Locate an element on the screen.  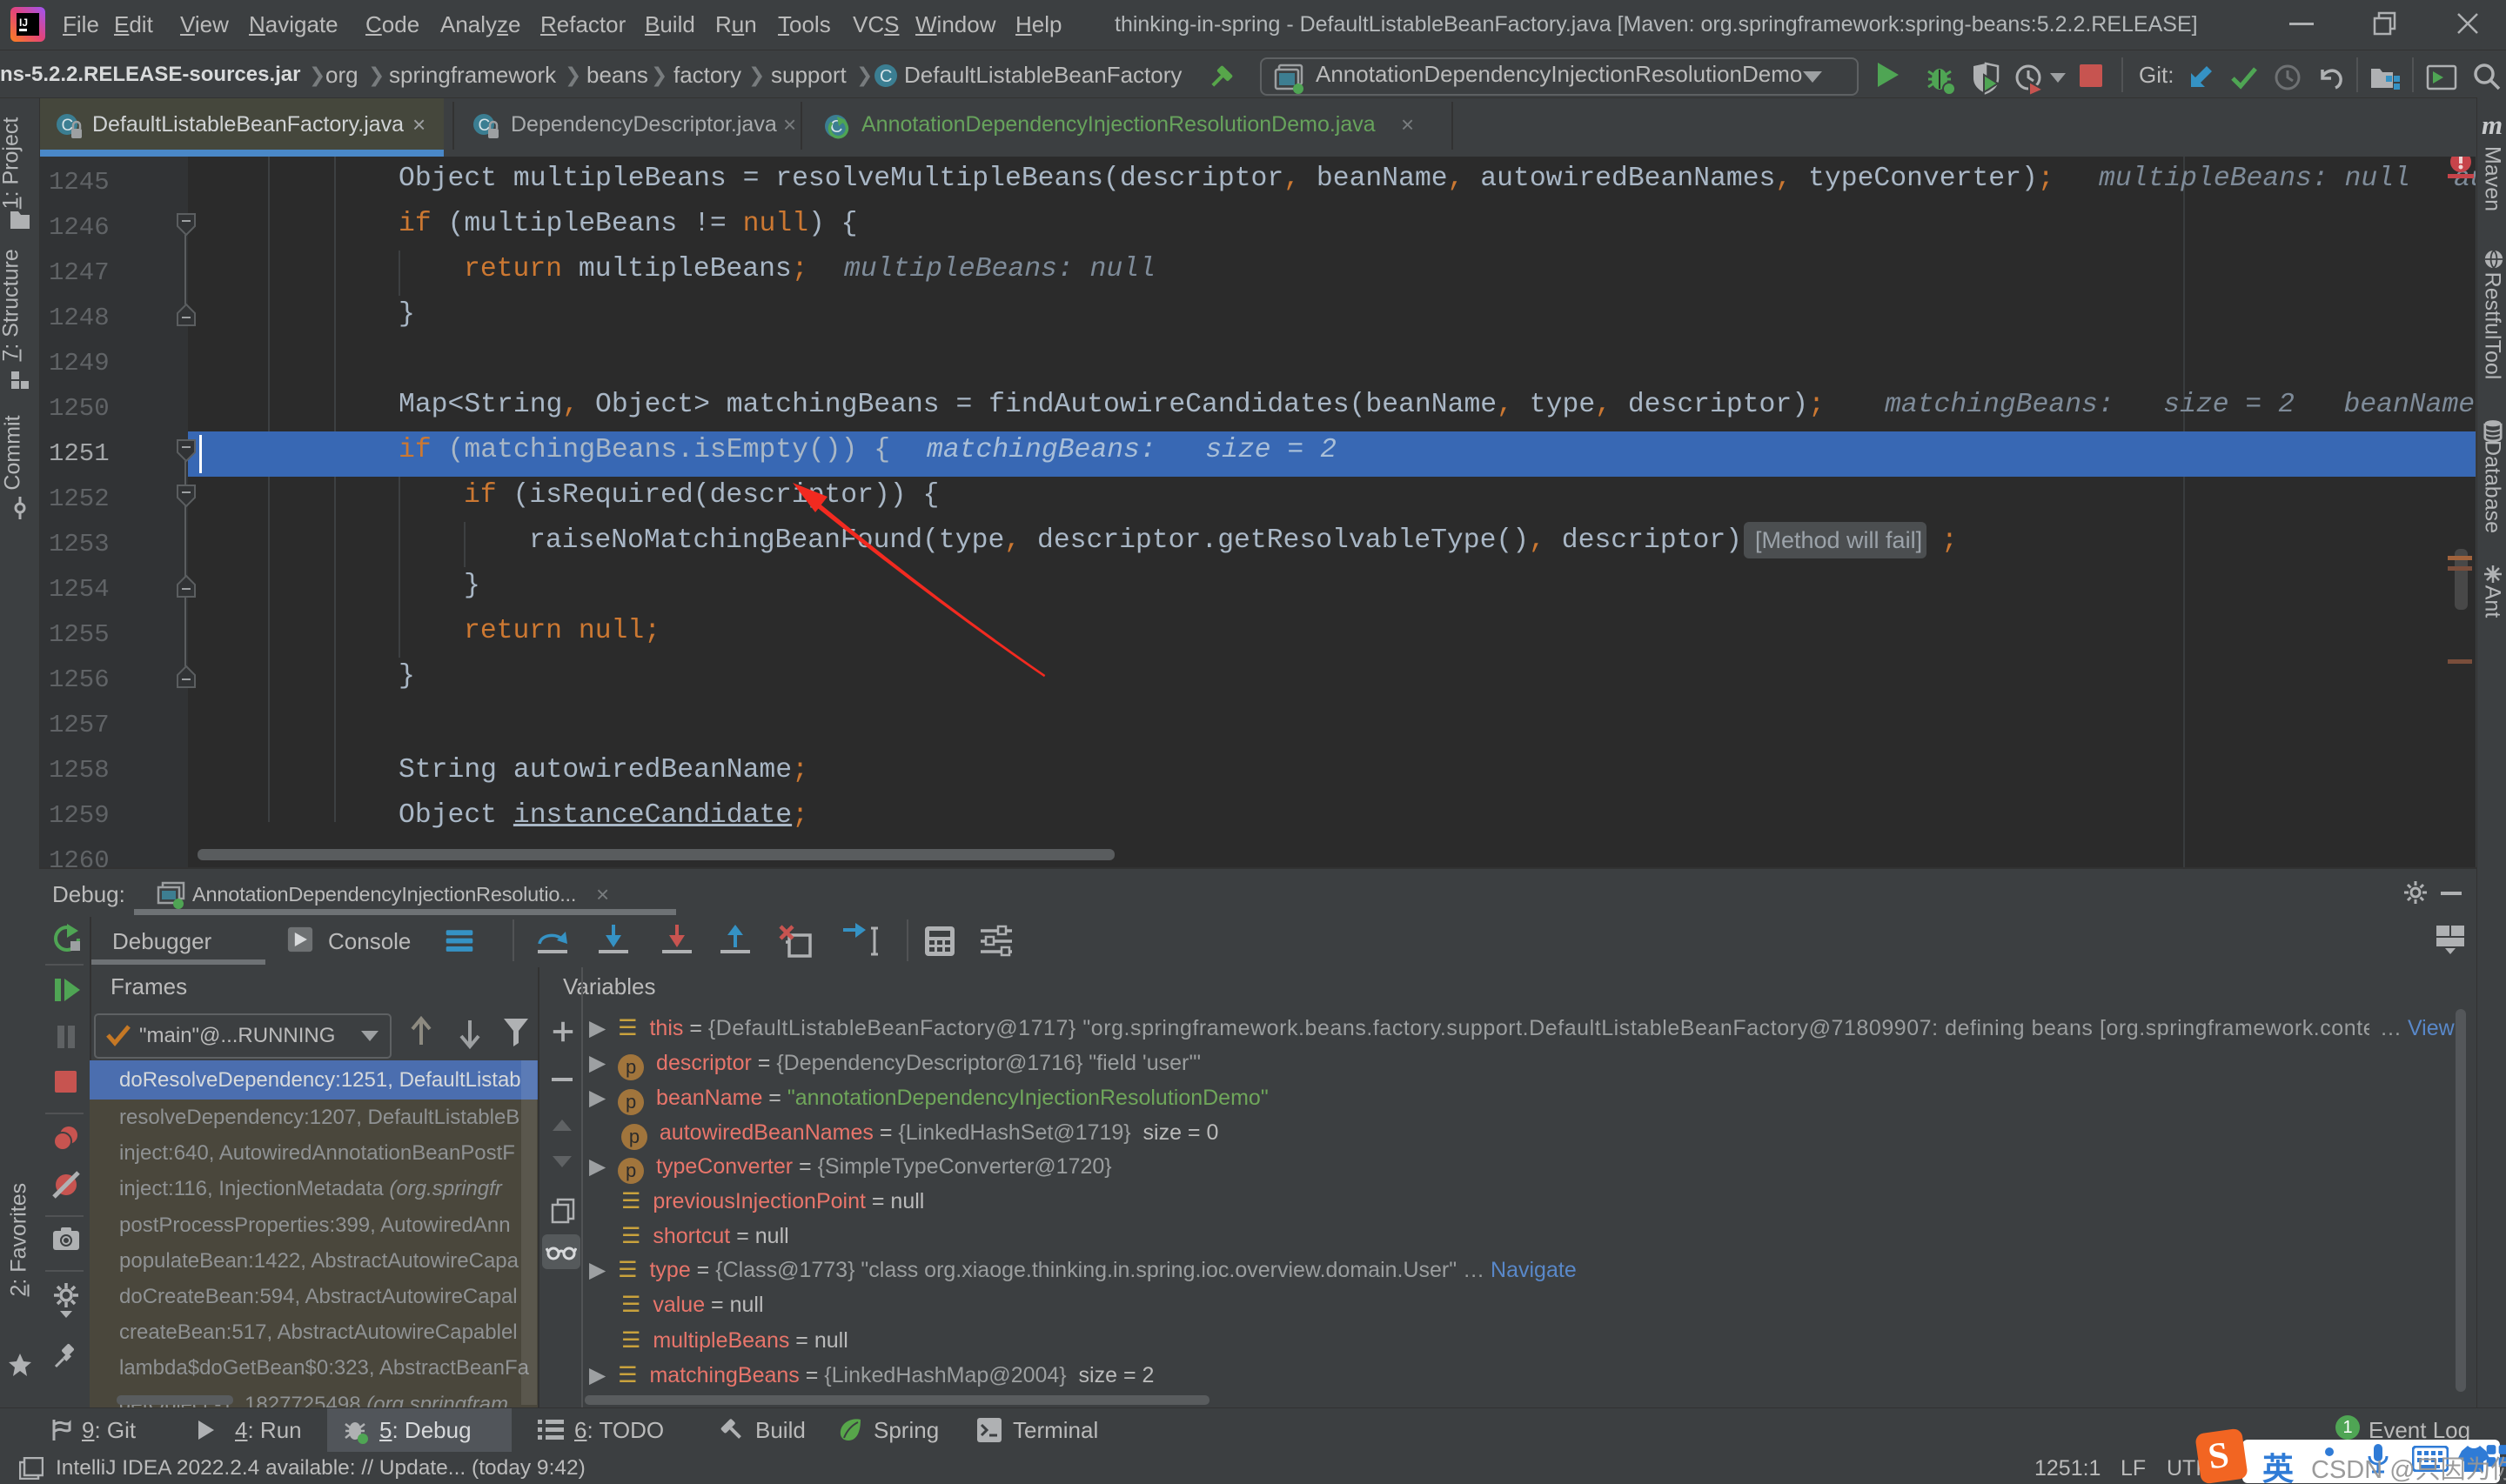
svg-text: IJ is located at coordinates (23, 23).